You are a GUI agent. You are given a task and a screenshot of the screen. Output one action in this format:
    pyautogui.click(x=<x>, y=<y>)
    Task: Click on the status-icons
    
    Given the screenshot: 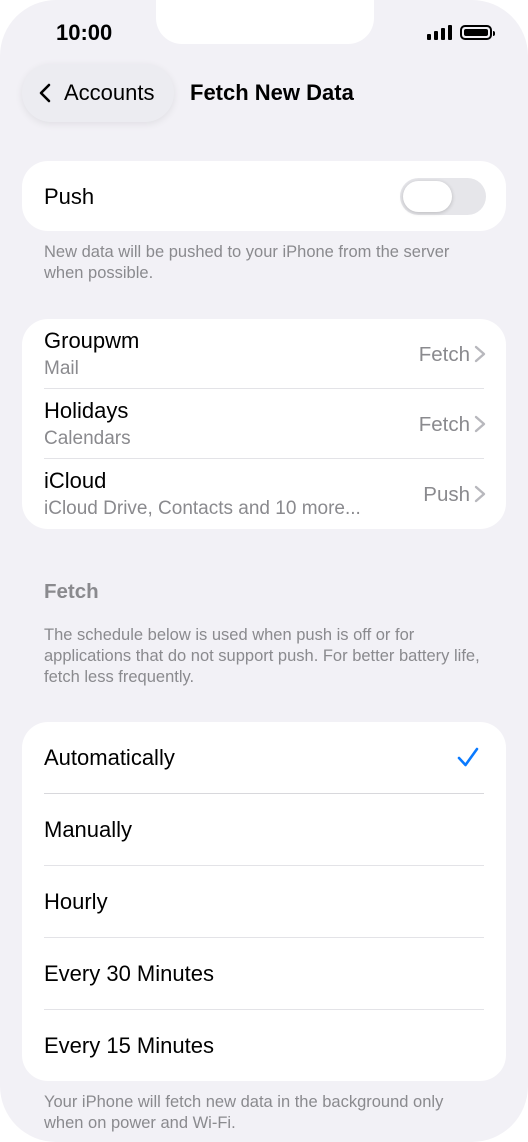 What is the action you would take?
    pyautogui.click(x=461, y=32)
    